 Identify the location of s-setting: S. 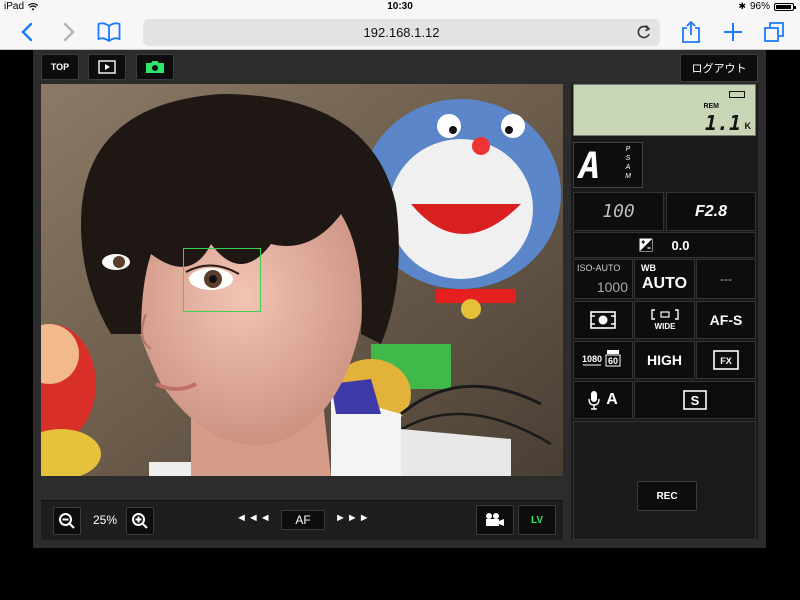
(695, 400).